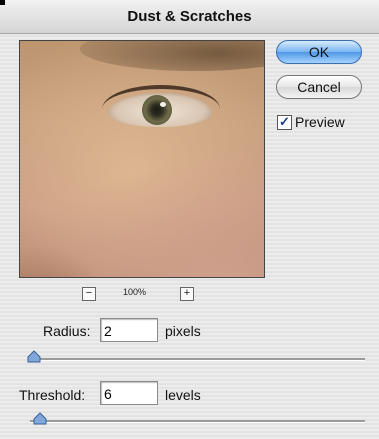 The height and width of the screenshot is (439, 379). Describe the element at coordinates (129, 393) in the screenshot. I see `threshold-input: 6` at that location.